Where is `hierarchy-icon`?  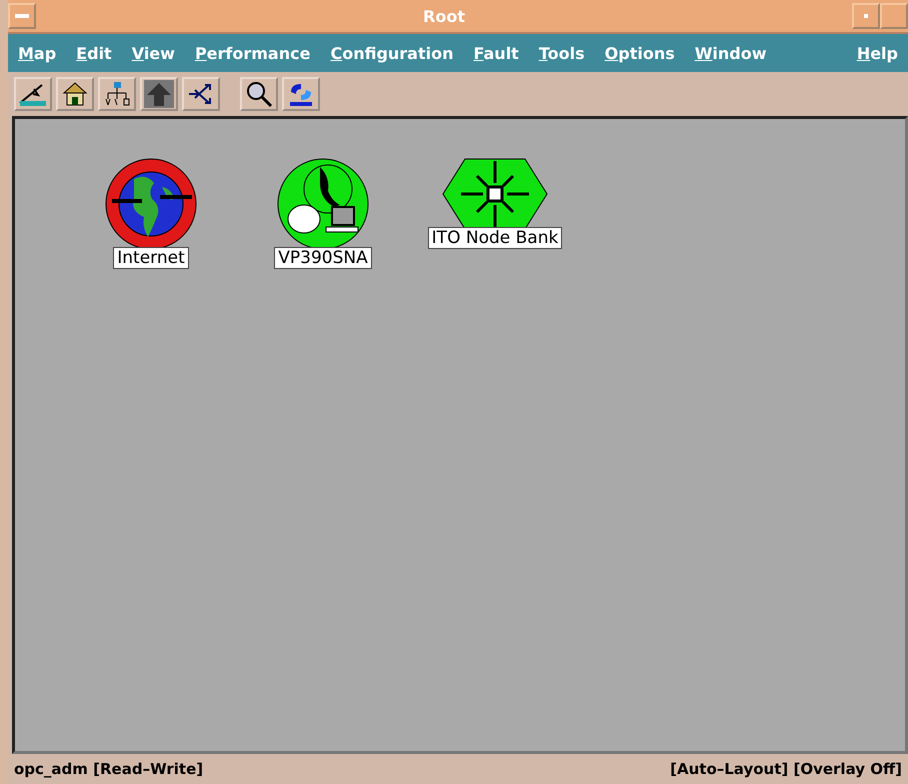
hierarchy-icon is located at coordinates (117, 94).